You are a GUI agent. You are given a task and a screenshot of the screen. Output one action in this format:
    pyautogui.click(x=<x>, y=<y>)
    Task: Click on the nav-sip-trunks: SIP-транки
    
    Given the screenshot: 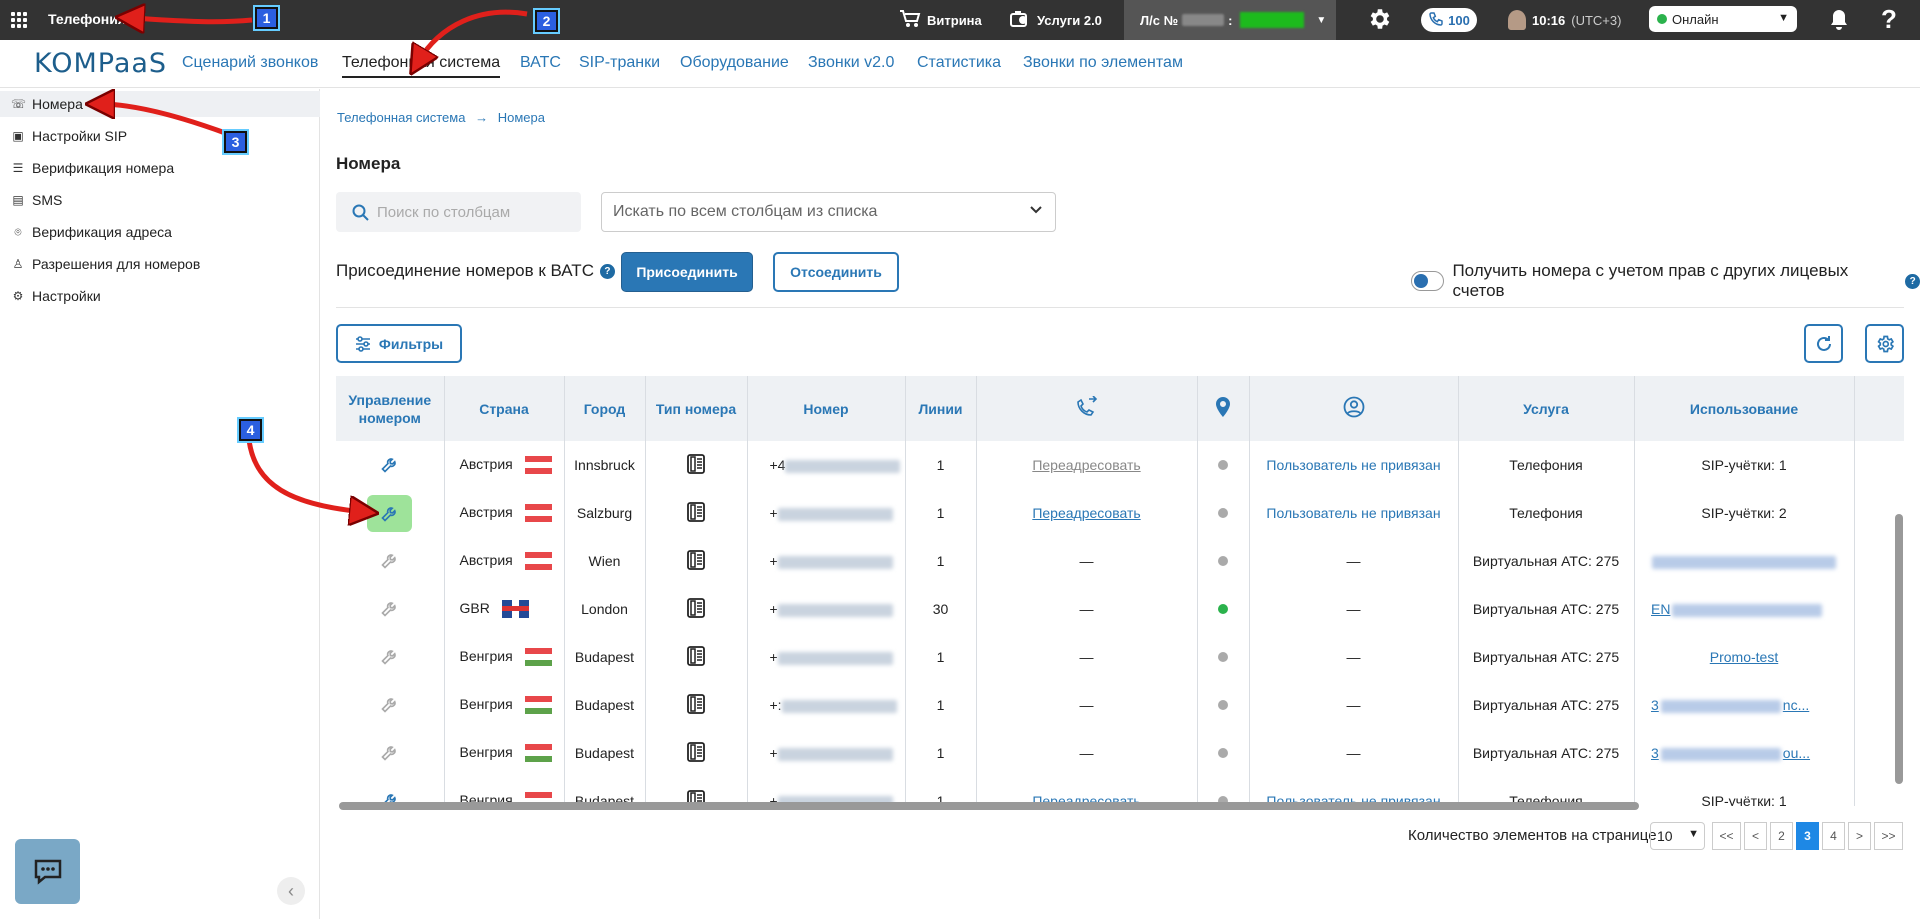 What is the action you would take?
    pyautogui.click(x=619, y=63)
    